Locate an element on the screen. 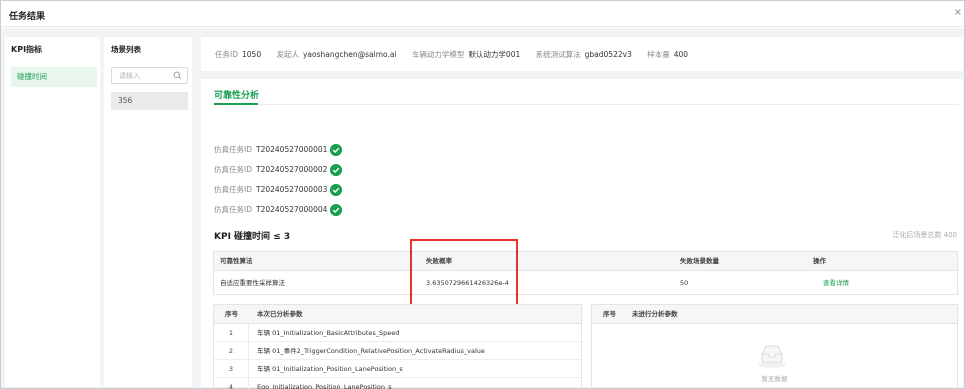 The width and height of the screenshot is (965, 389). view-details-link: 查看详情 is located at coordinates (836, 283).